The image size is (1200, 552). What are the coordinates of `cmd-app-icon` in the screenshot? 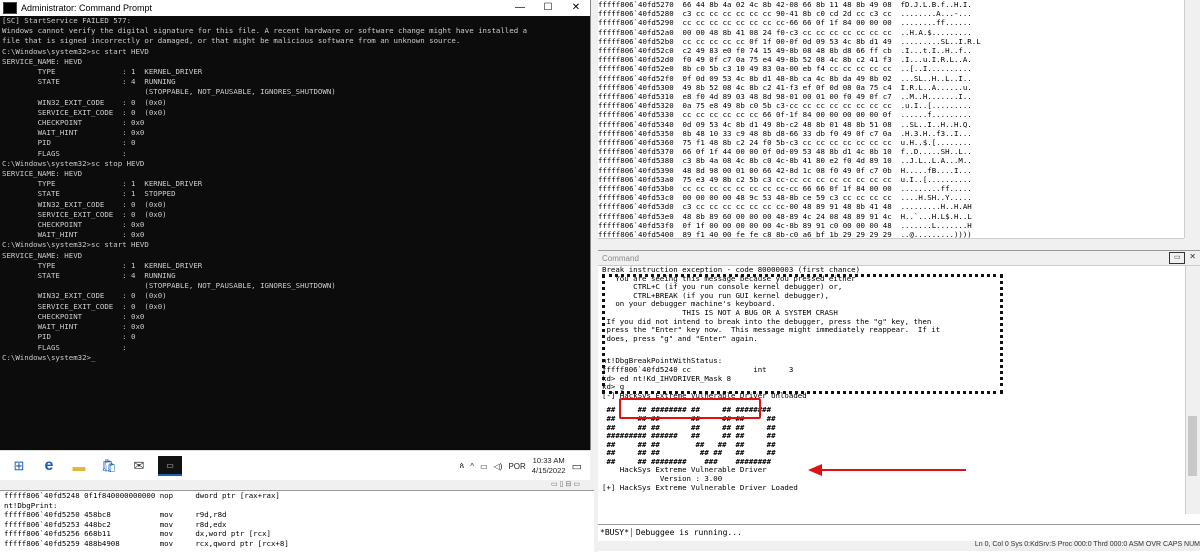 It's located at (10, 8).